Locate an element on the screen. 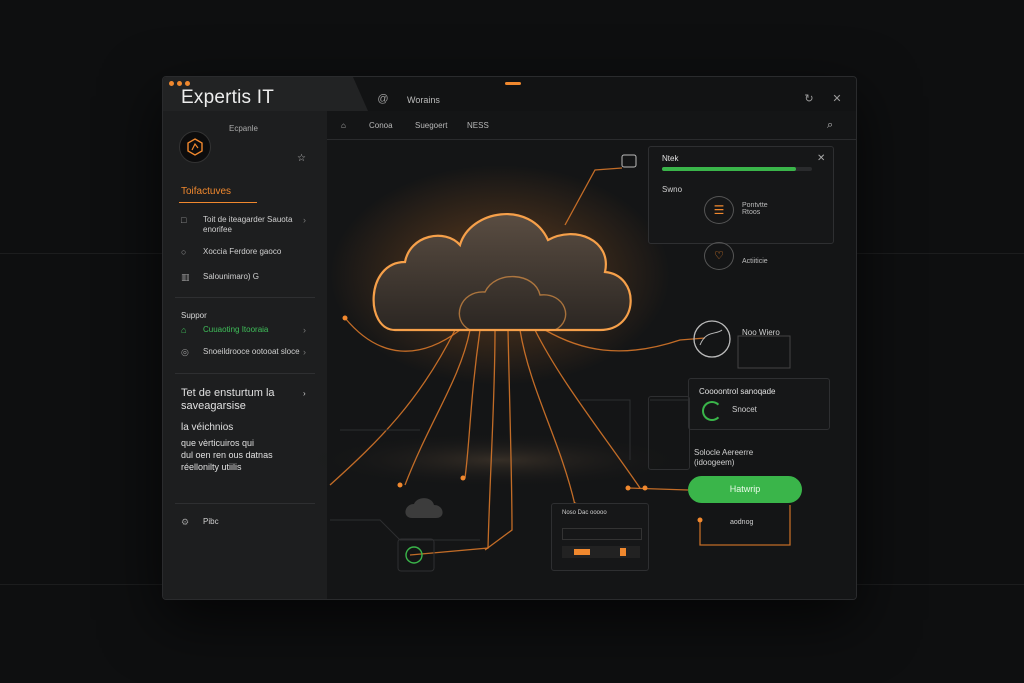  floor-glow is located at coordinates (500, 460).